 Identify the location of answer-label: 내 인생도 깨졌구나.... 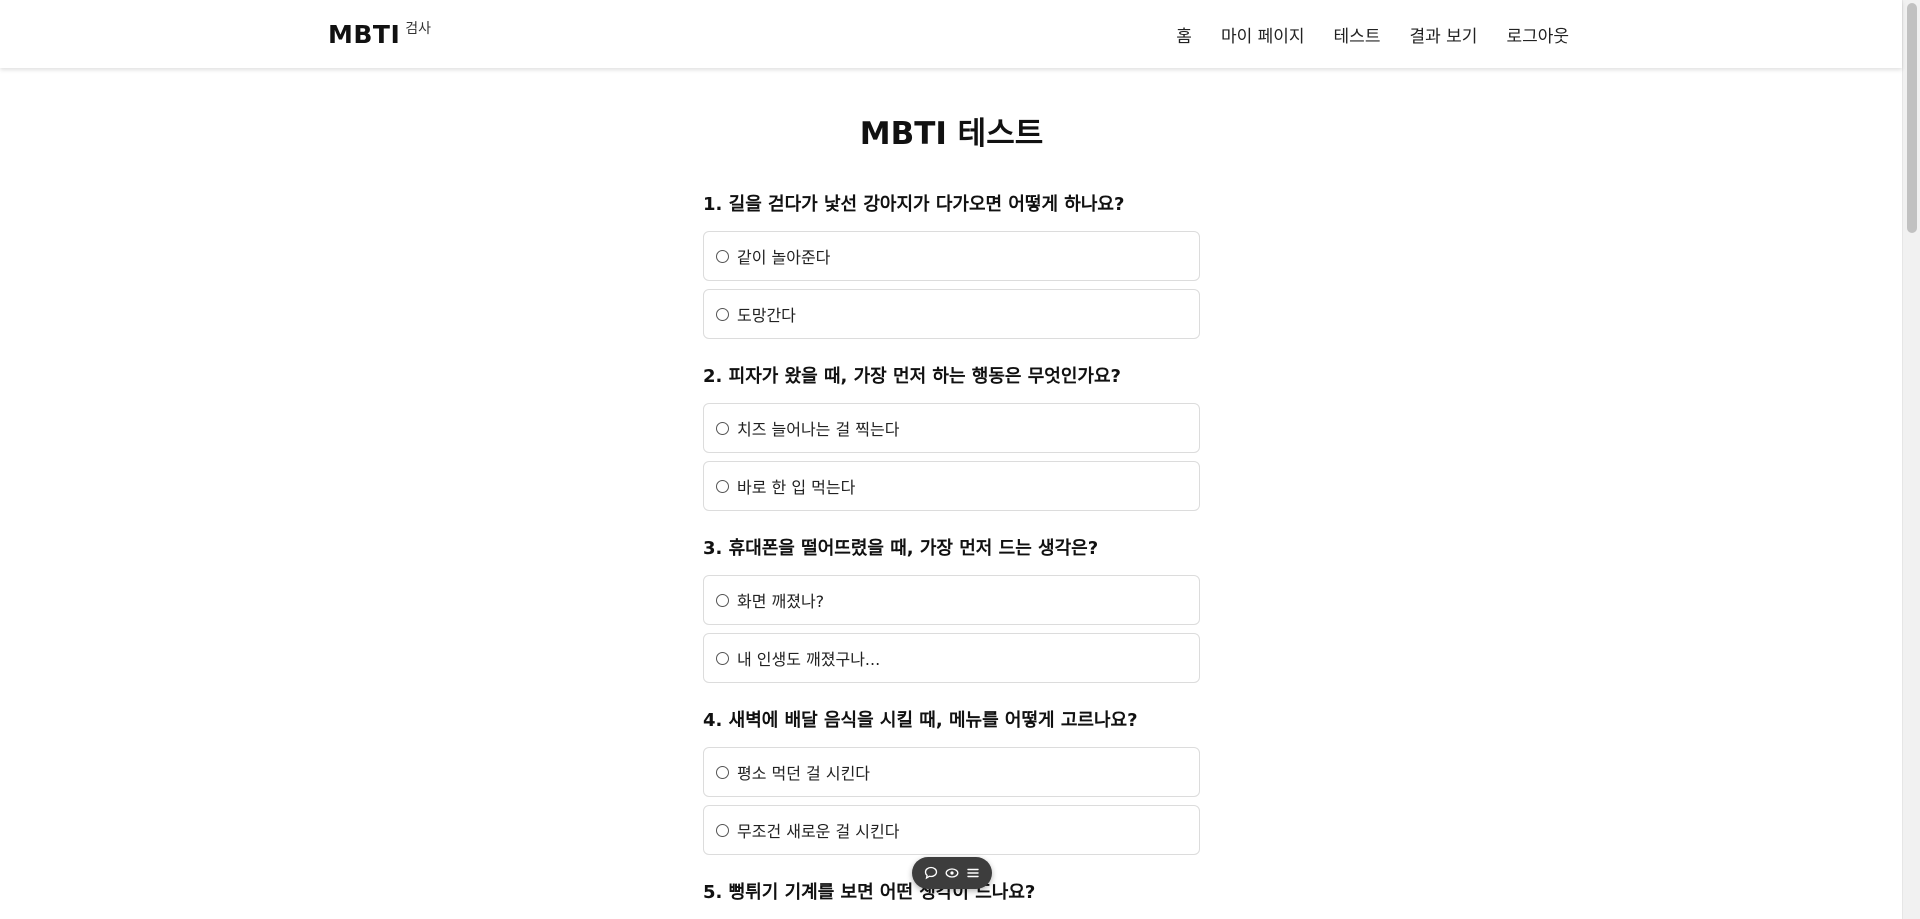
(809, 659).